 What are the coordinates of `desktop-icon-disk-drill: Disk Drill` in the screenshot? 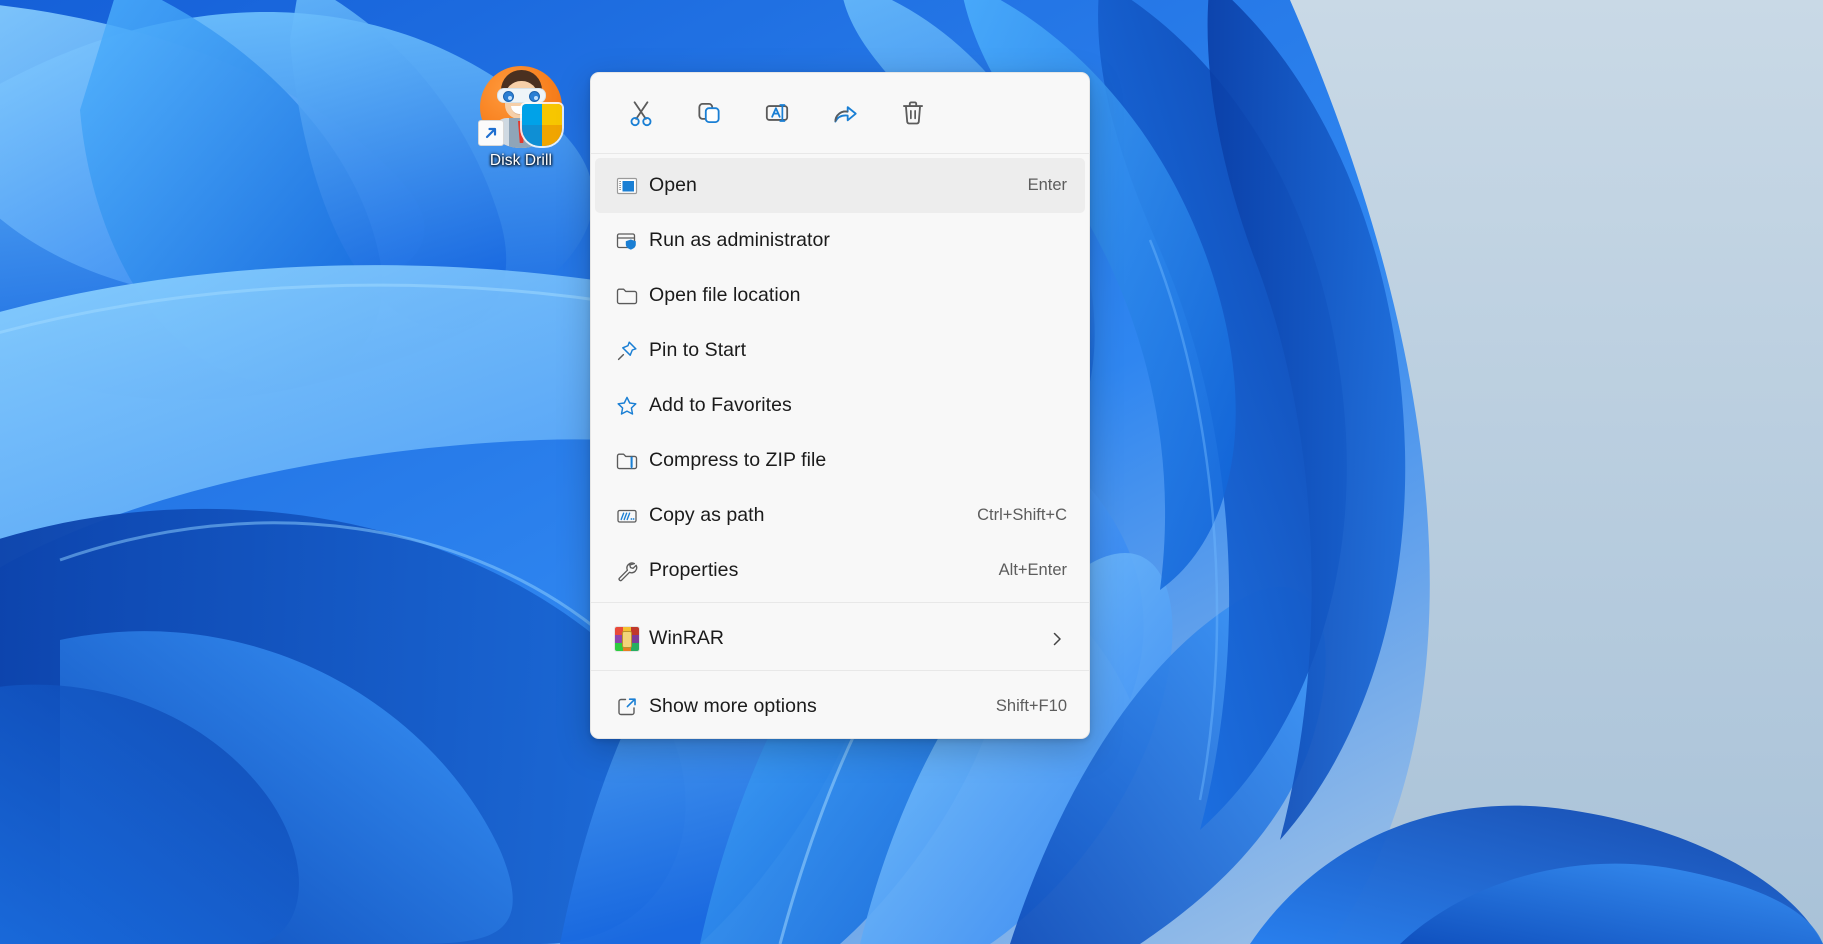 It's located at (521, 118).